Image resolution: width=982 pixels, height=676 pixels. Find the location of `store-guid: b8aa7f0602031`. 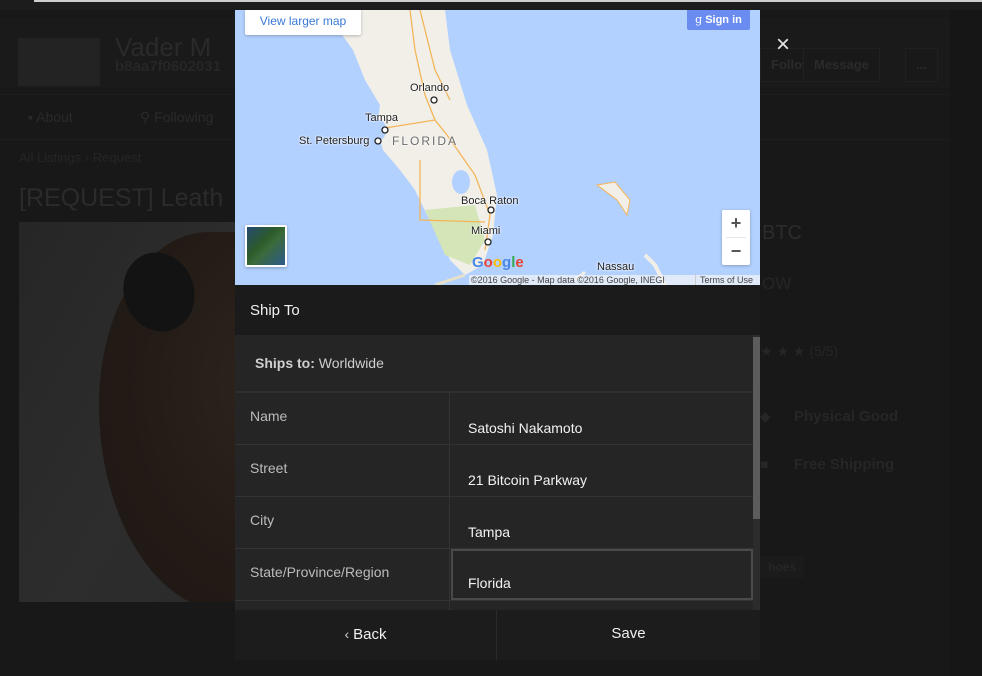

store-guid: b8aa7f0602031 is located at coordinates (168, 66).